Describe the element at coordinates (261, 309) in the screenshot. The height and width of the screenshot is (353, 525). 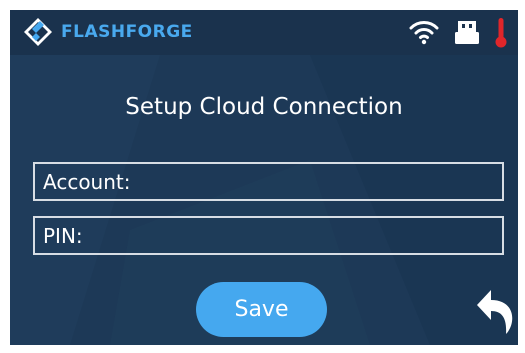
I see `save-button: Save` at that location.